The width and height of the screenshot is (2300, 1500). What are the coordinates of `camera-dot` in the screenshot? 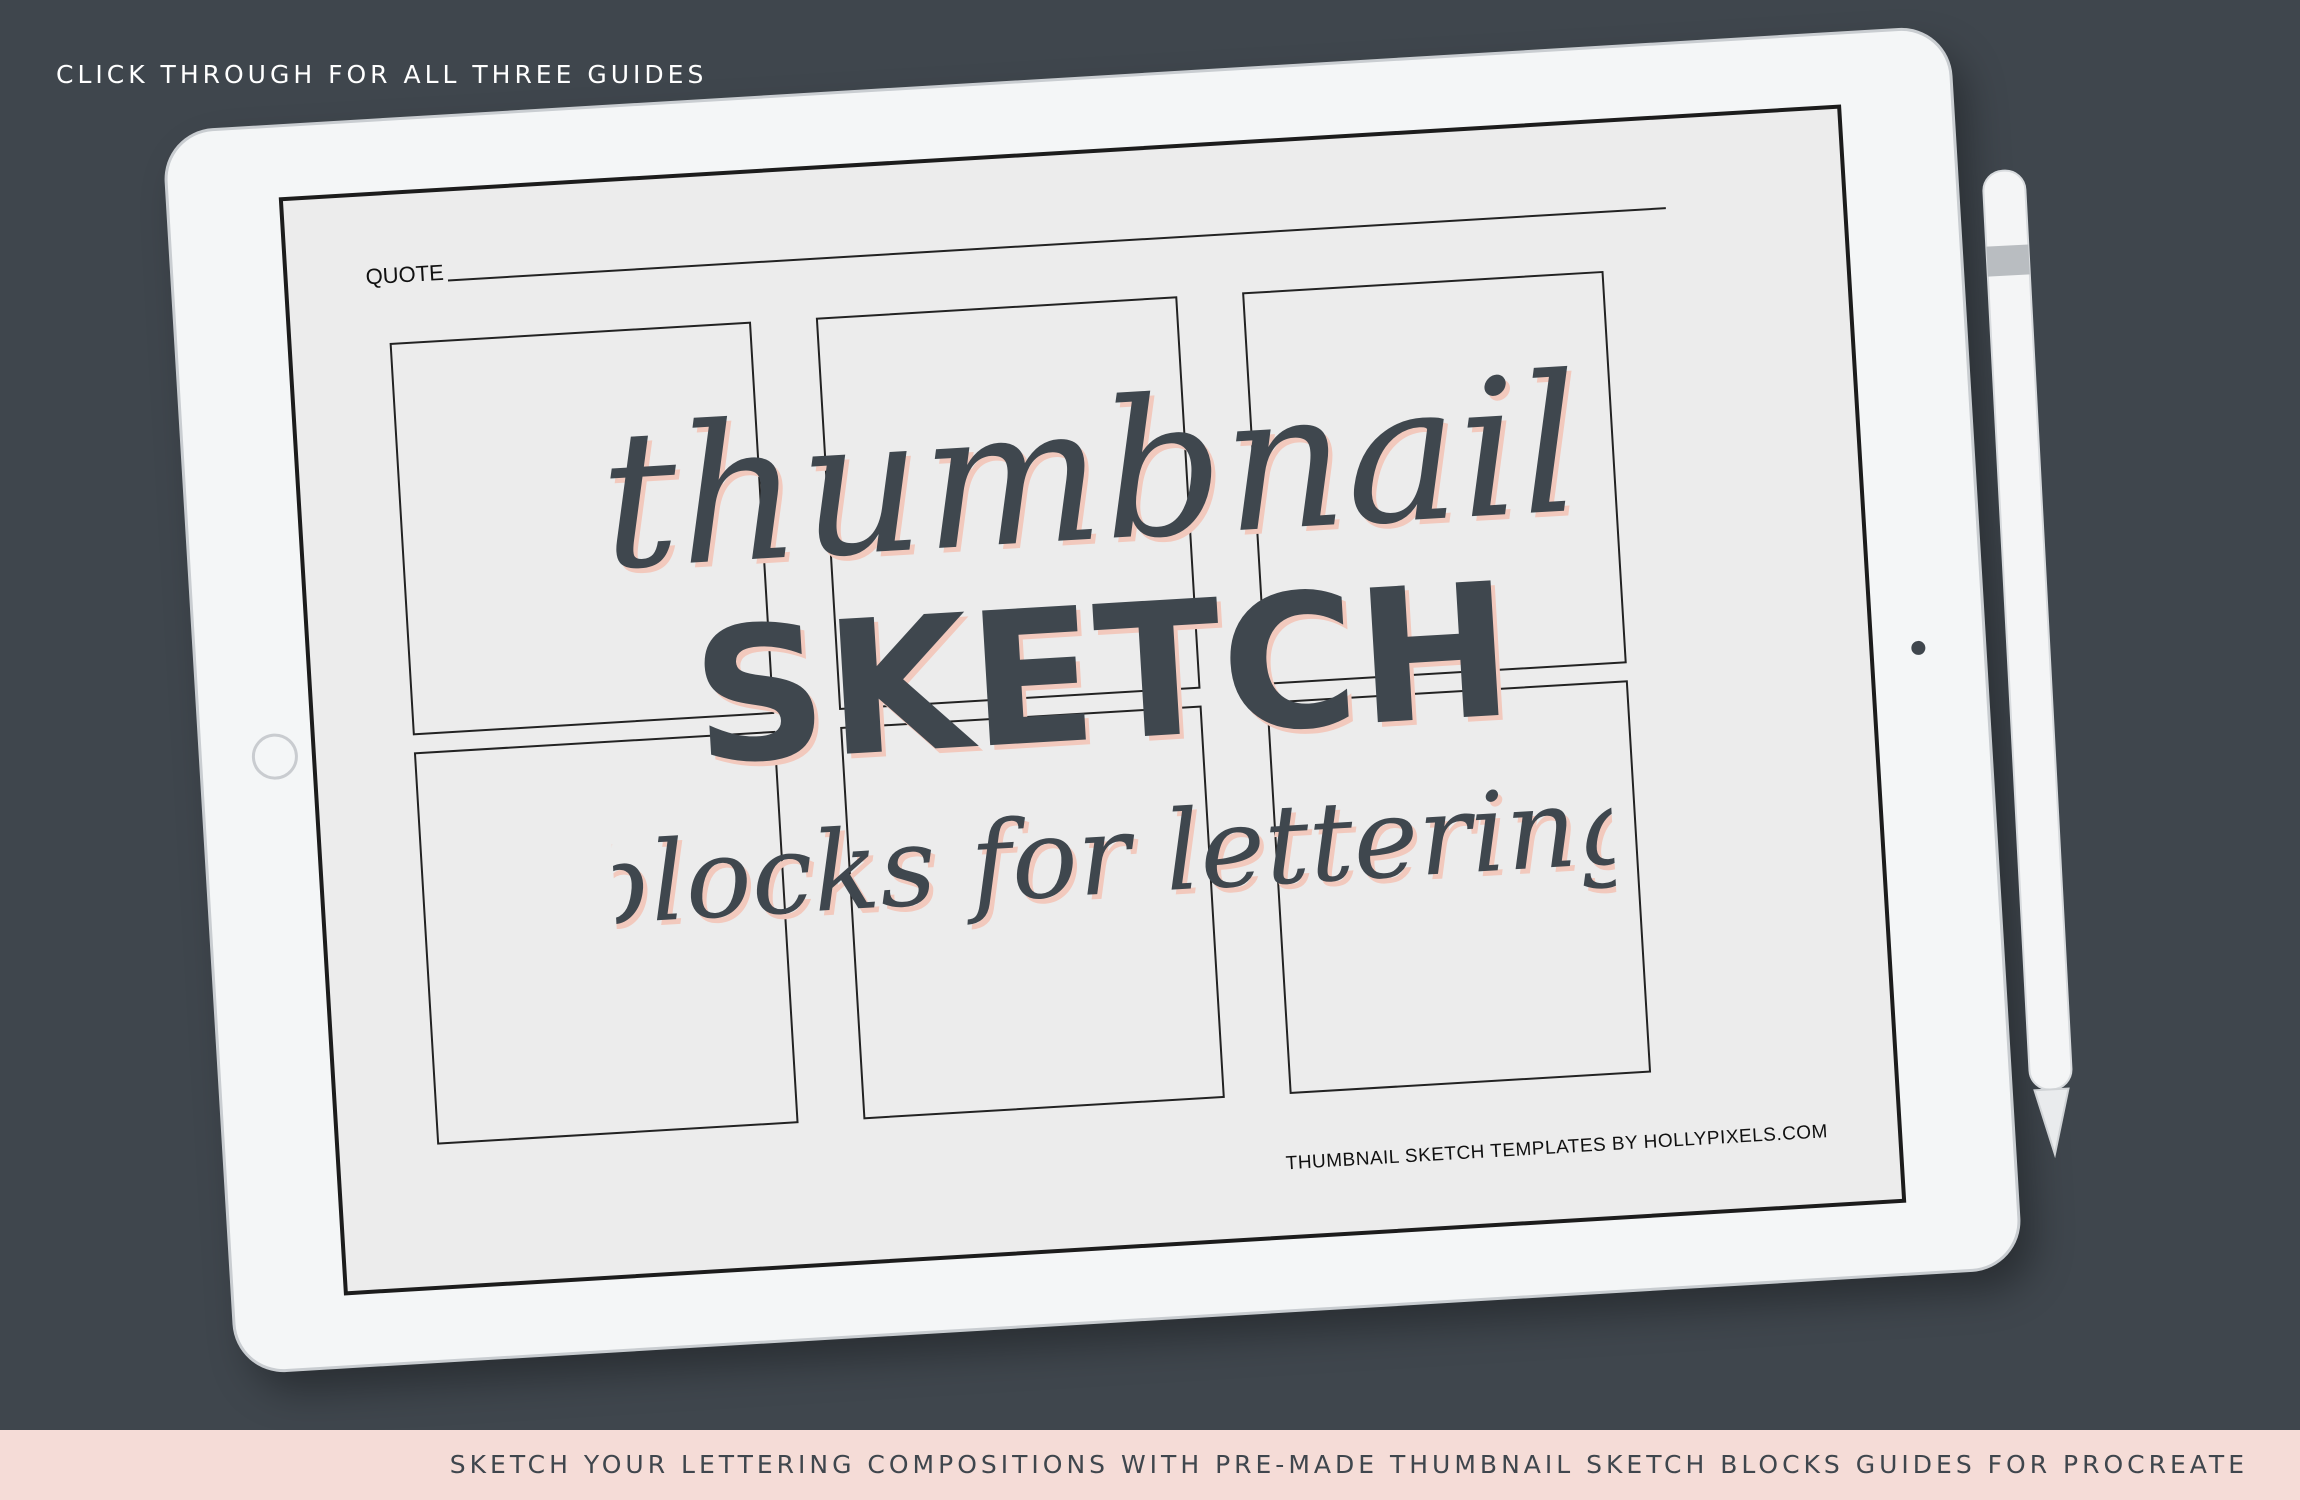 It's located at (1918, 648).